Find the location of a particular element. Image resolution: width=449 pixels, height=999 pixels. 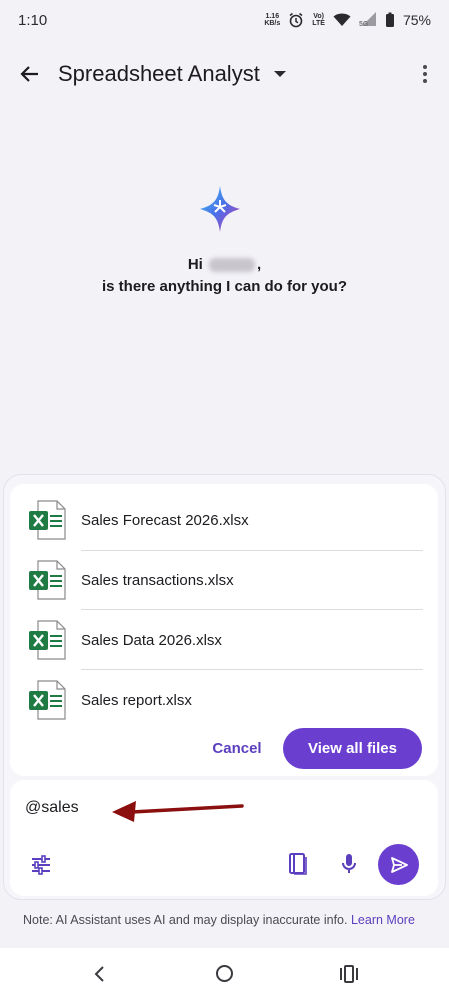

nav-home-icon is located at coordinates (224, 973).